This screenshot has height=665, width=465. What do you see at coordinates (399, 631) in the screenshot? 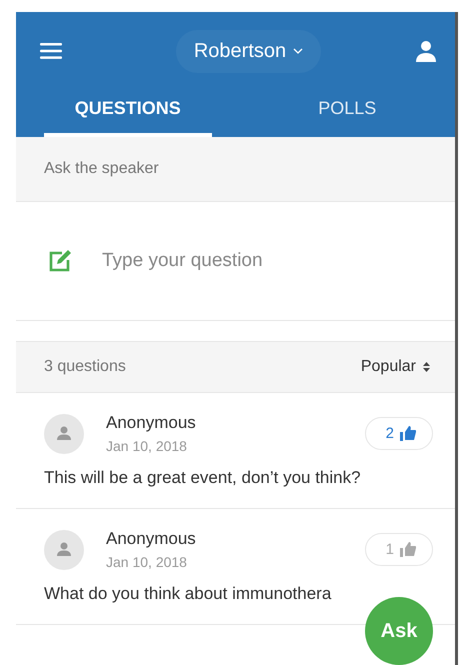
I see `ask-button: Ask` at bounding box center [399, 631].